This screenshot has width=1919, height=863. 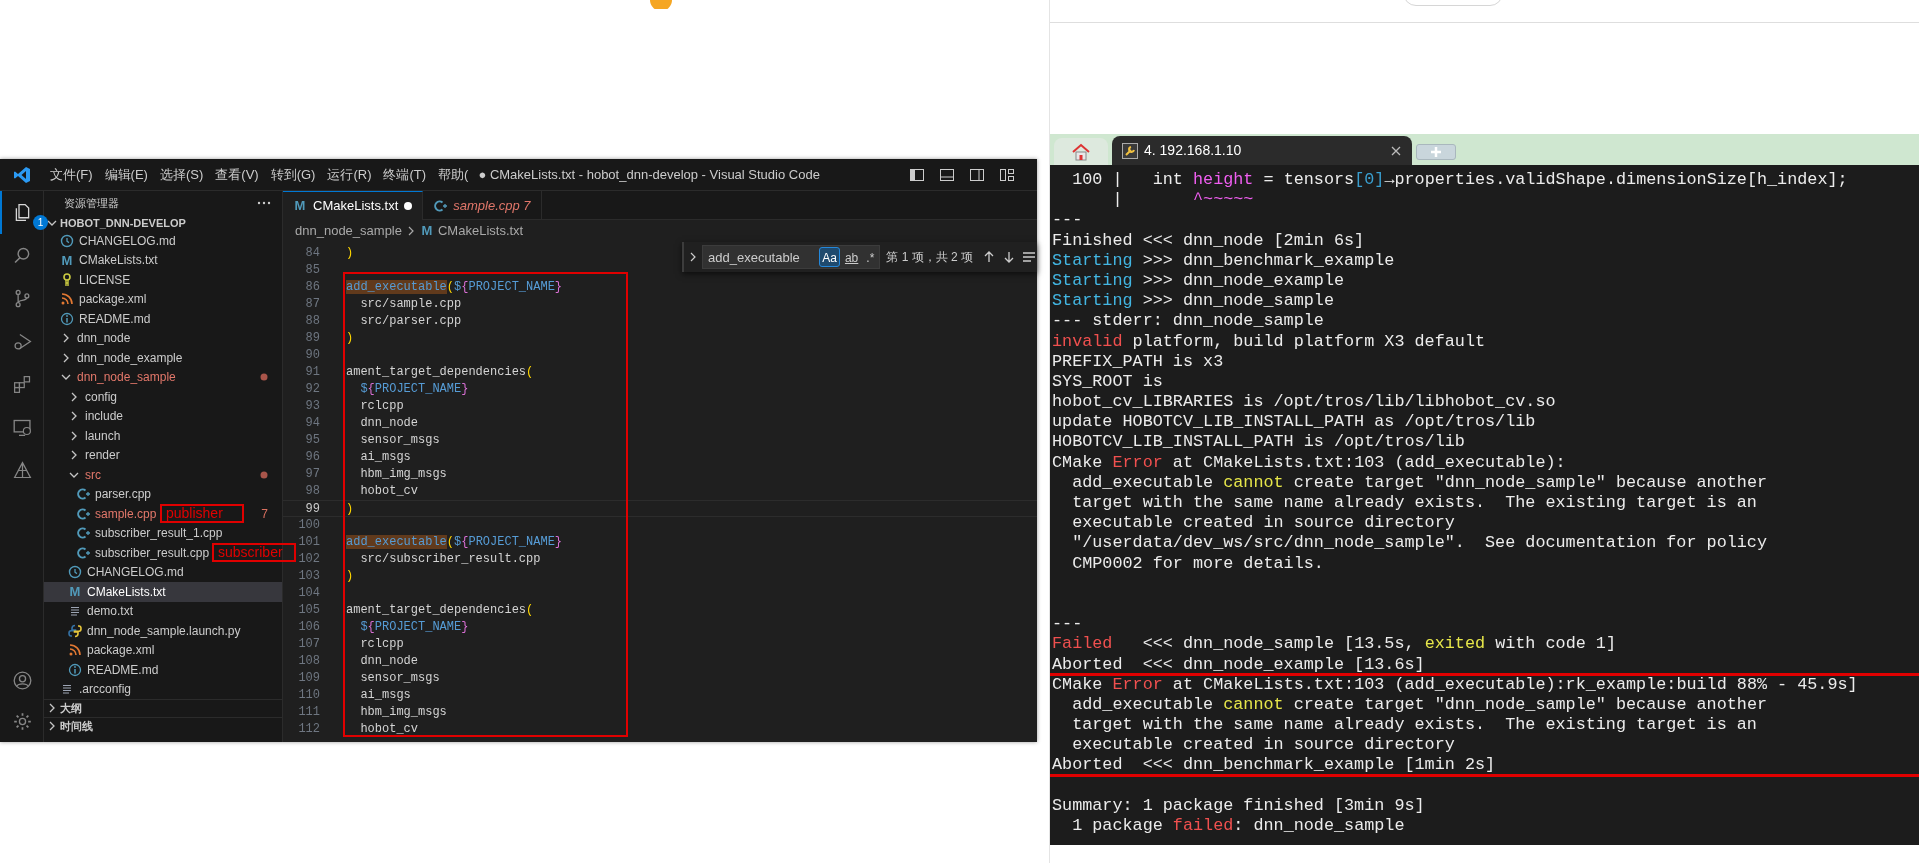 What do you see at coordinates (870, 257) in the screenshot?
I see `find-option-toggle: .*` at bounding box center [870, 257].